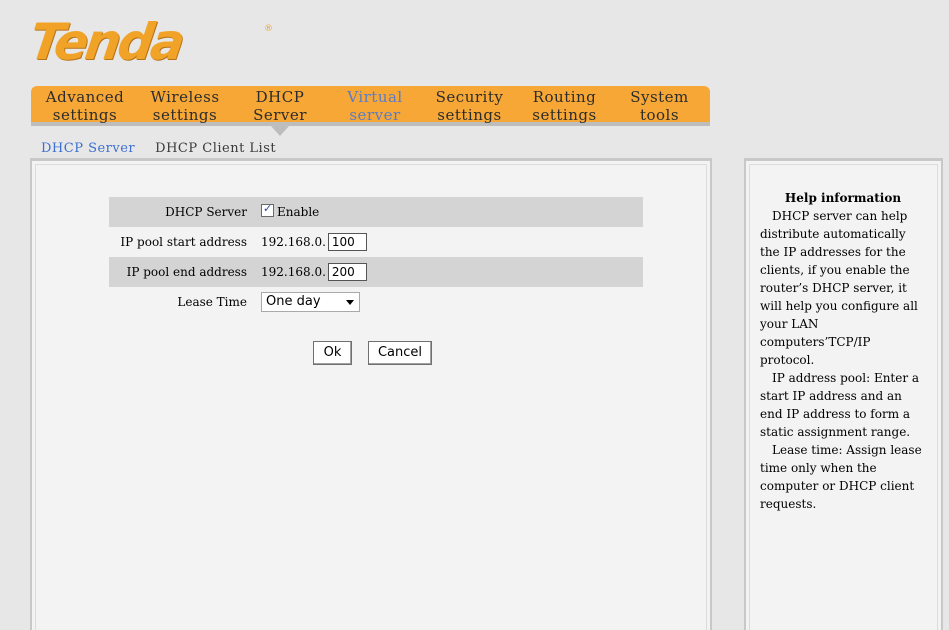 The width and height of the screenshot is (949, 630). I want to click on lease-time-label: Lease Time, so click(212, 302).